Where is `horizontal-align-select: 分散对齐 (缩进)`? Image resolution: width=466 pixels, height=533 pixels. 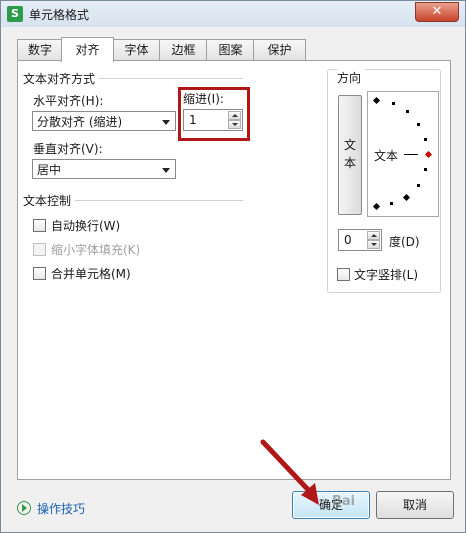
horizontal-align-select: 分散对齐 (缩进) is located at coordinates (104, 121).